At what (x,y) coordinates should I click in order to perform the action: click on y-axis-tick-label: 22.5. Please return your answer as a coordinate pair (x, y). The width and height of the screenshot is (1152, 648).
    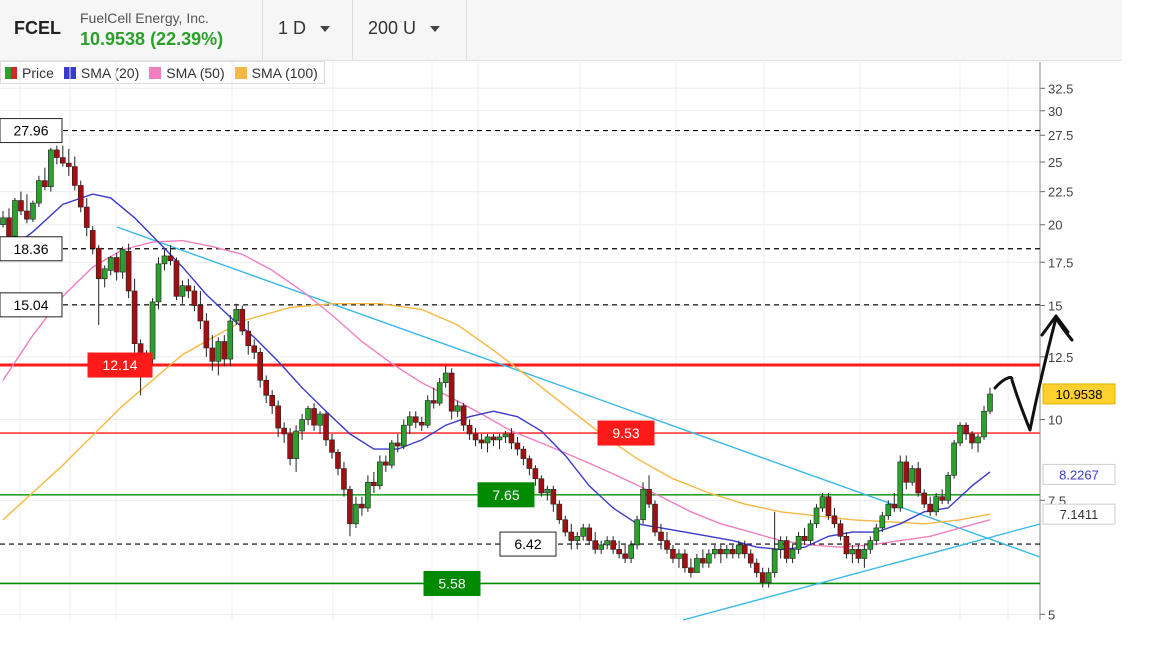
    Looking at the image, I should click on (1060, 192).